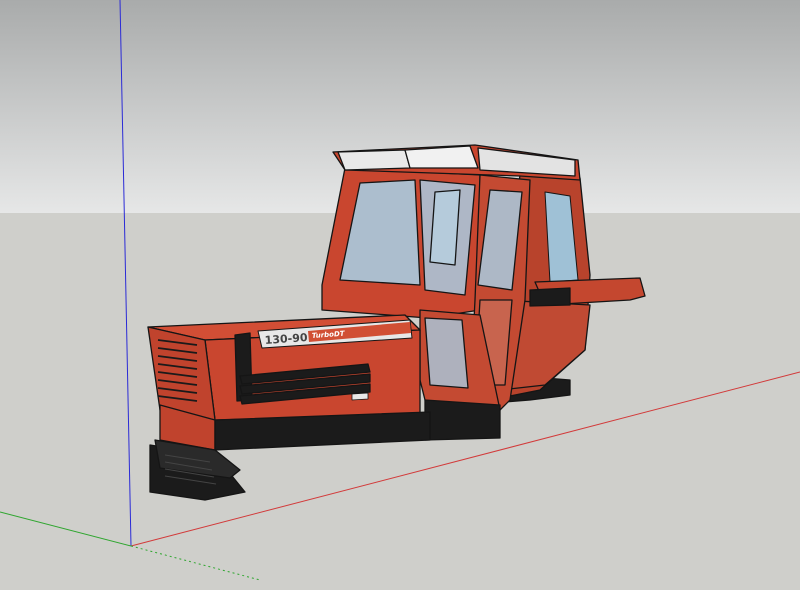 This screenshot has height=590, width=800. What do you see at coordinates (441, 157) in the screenshot?
I see `roof-panel-mid` at bounding box center [441, 157].